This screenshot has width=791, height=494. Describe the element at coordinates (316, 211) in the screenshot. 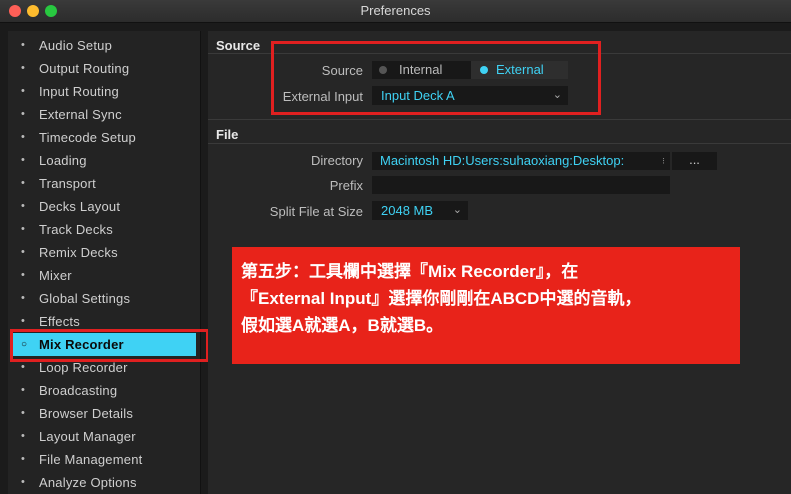

I see `split-file-label: Split File at Size` at that location.